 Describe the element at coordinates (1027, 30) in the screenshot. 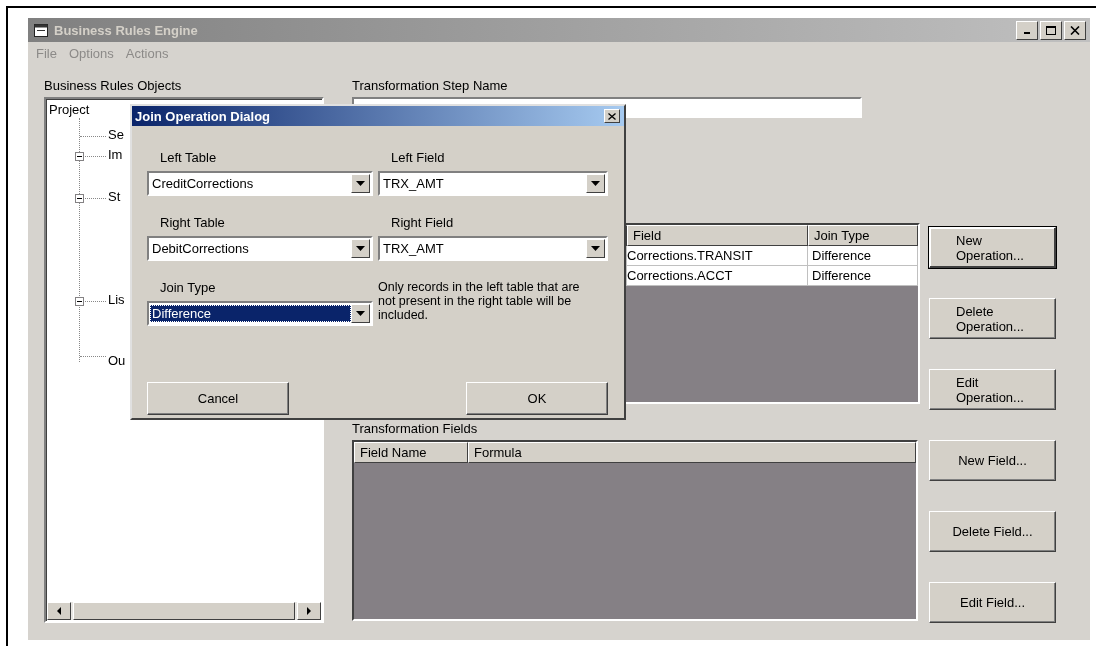

I see `minimize-button` at that location.